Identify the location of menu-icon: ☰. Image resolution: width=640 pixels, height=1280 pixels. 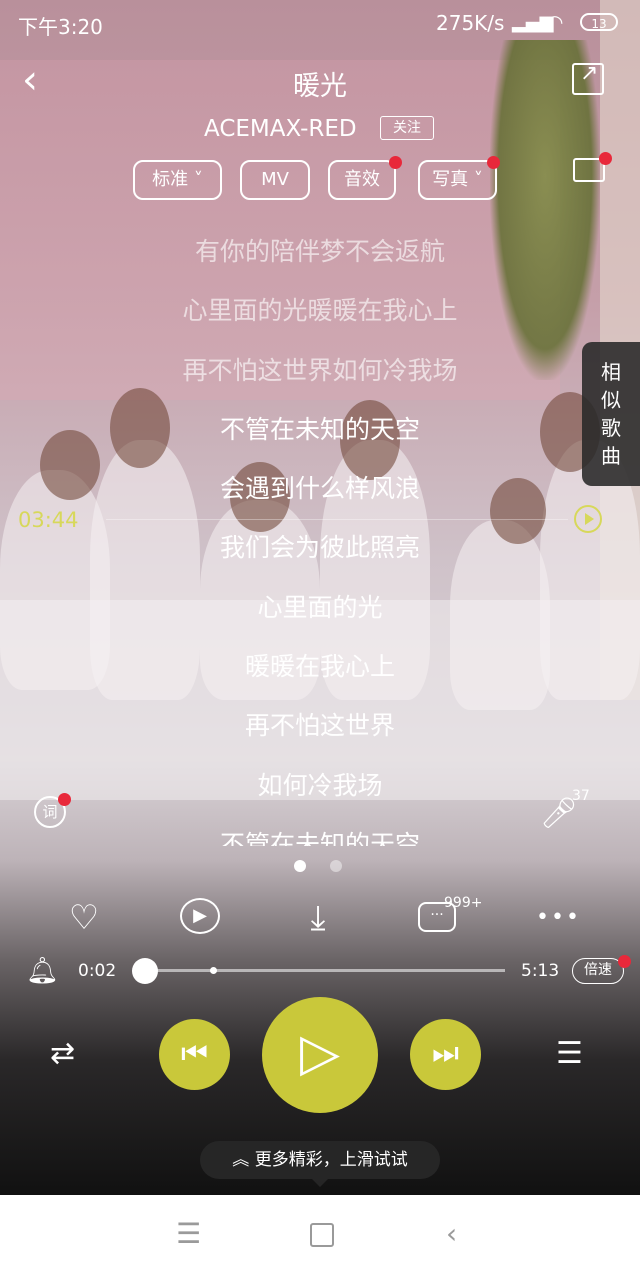
(188, 1233).